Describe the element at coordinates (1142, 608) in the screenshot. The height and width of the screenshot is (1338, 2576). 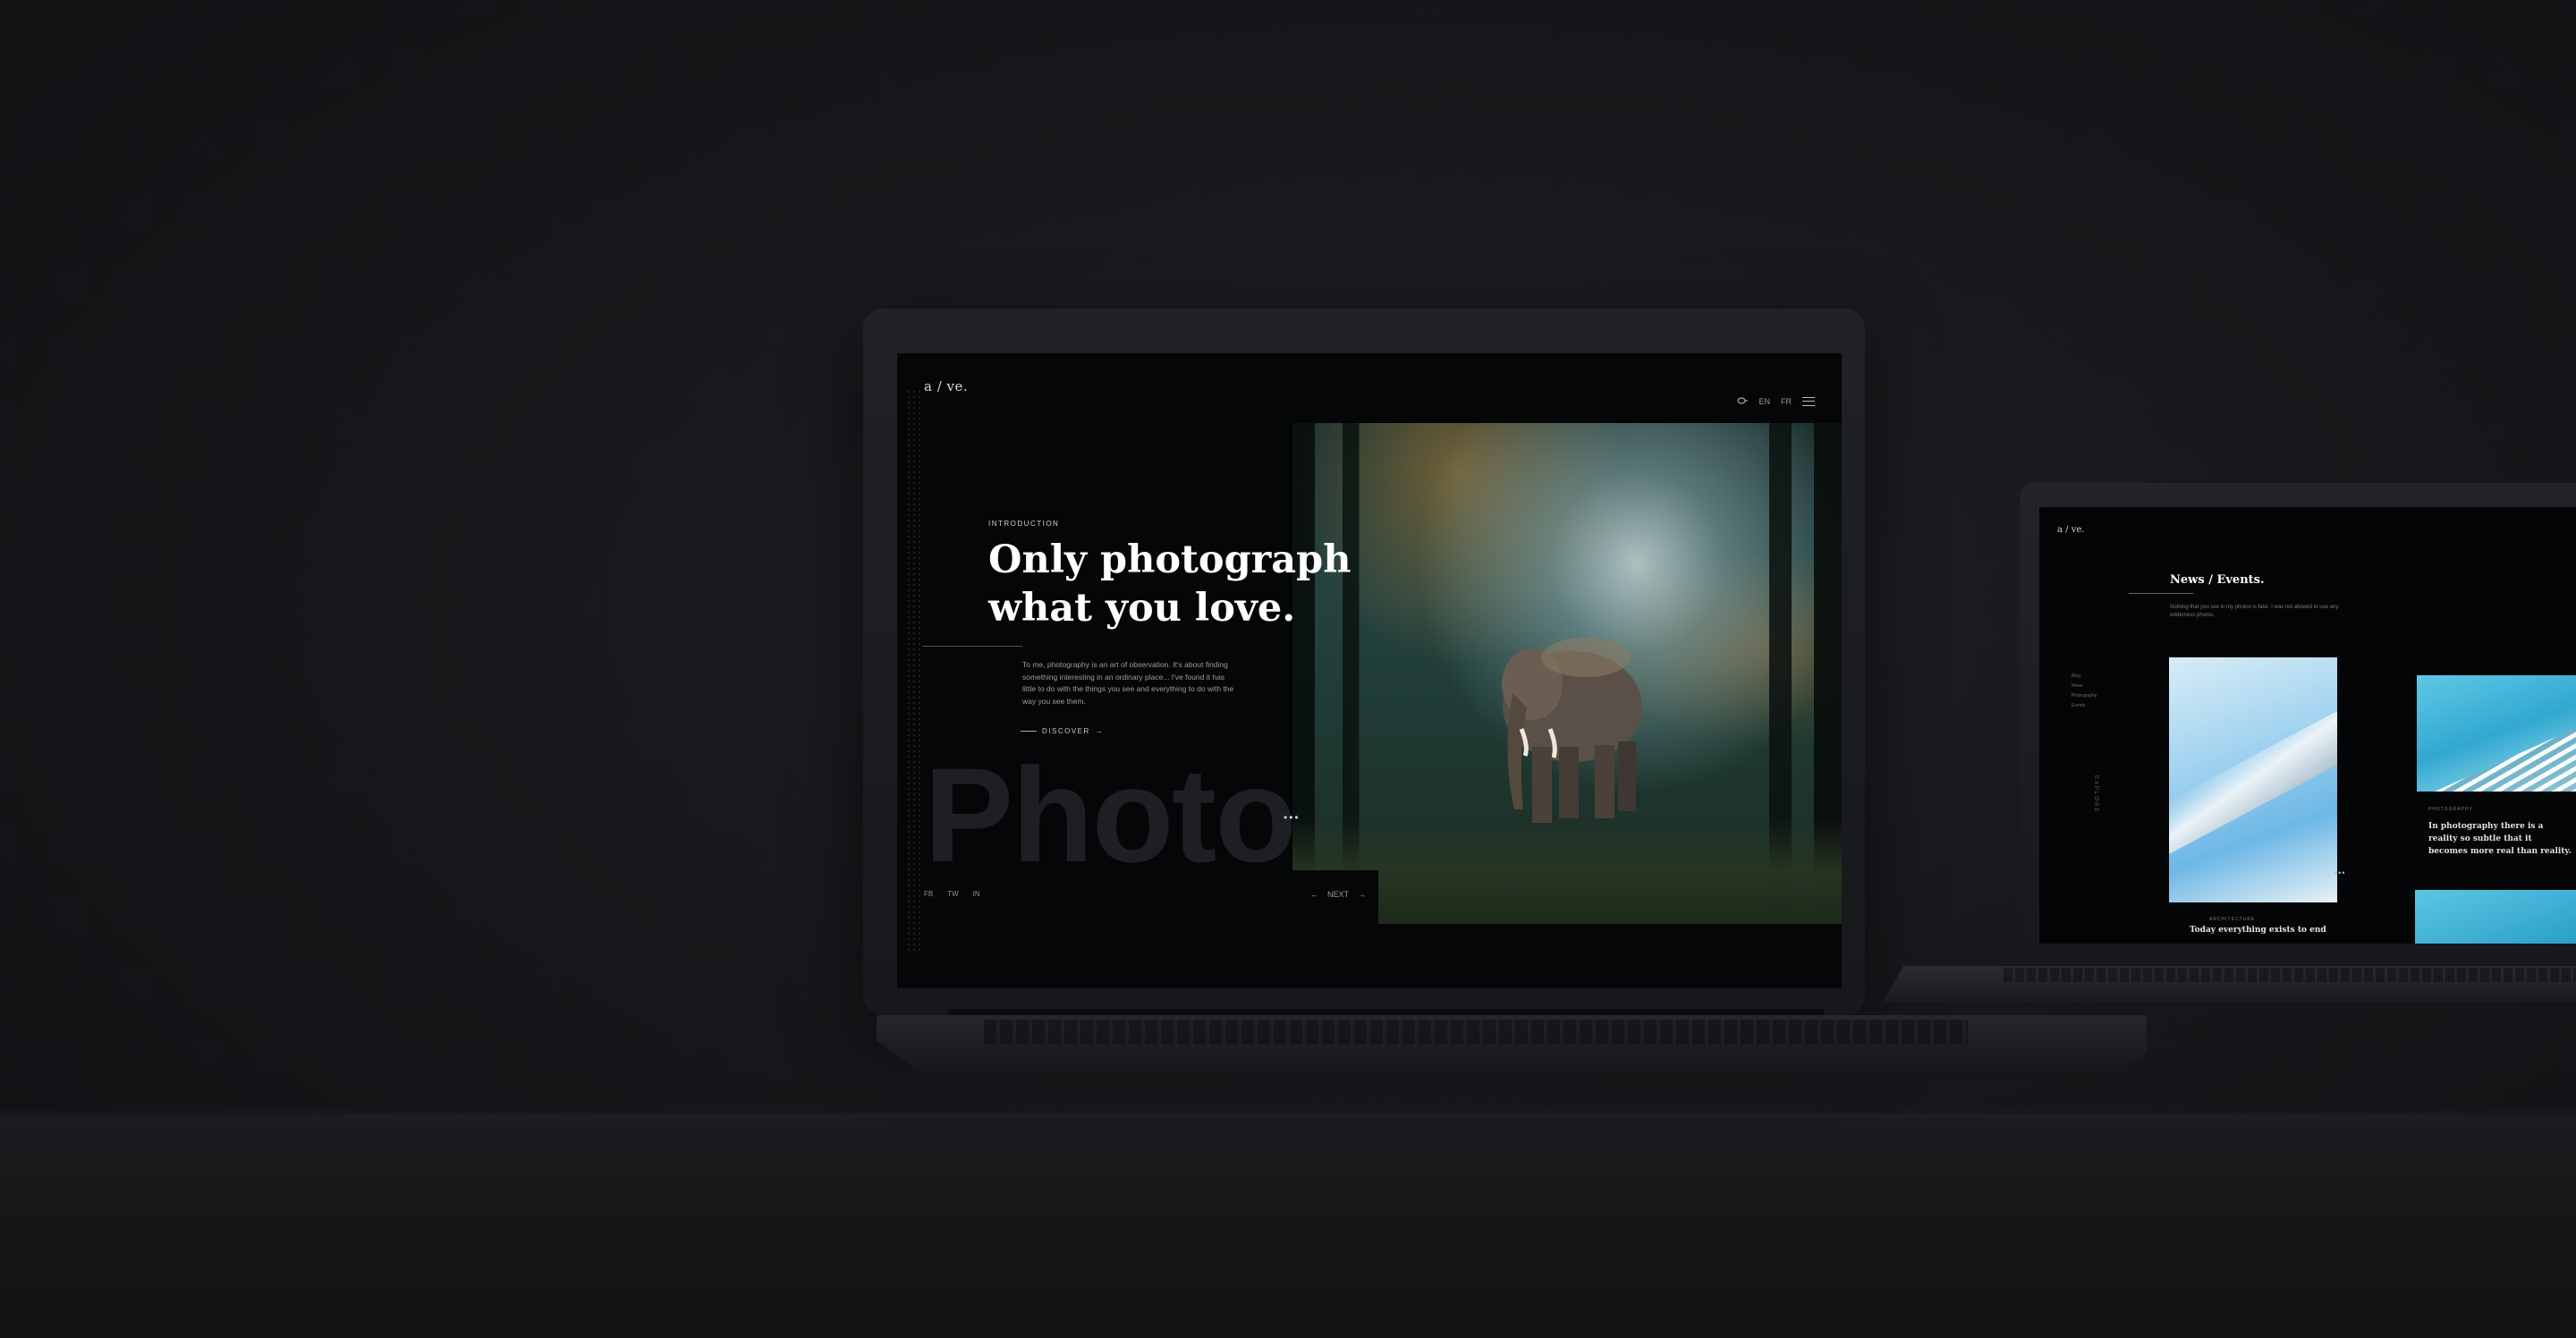
I see `hero-title-line2: what you love.` at that location.